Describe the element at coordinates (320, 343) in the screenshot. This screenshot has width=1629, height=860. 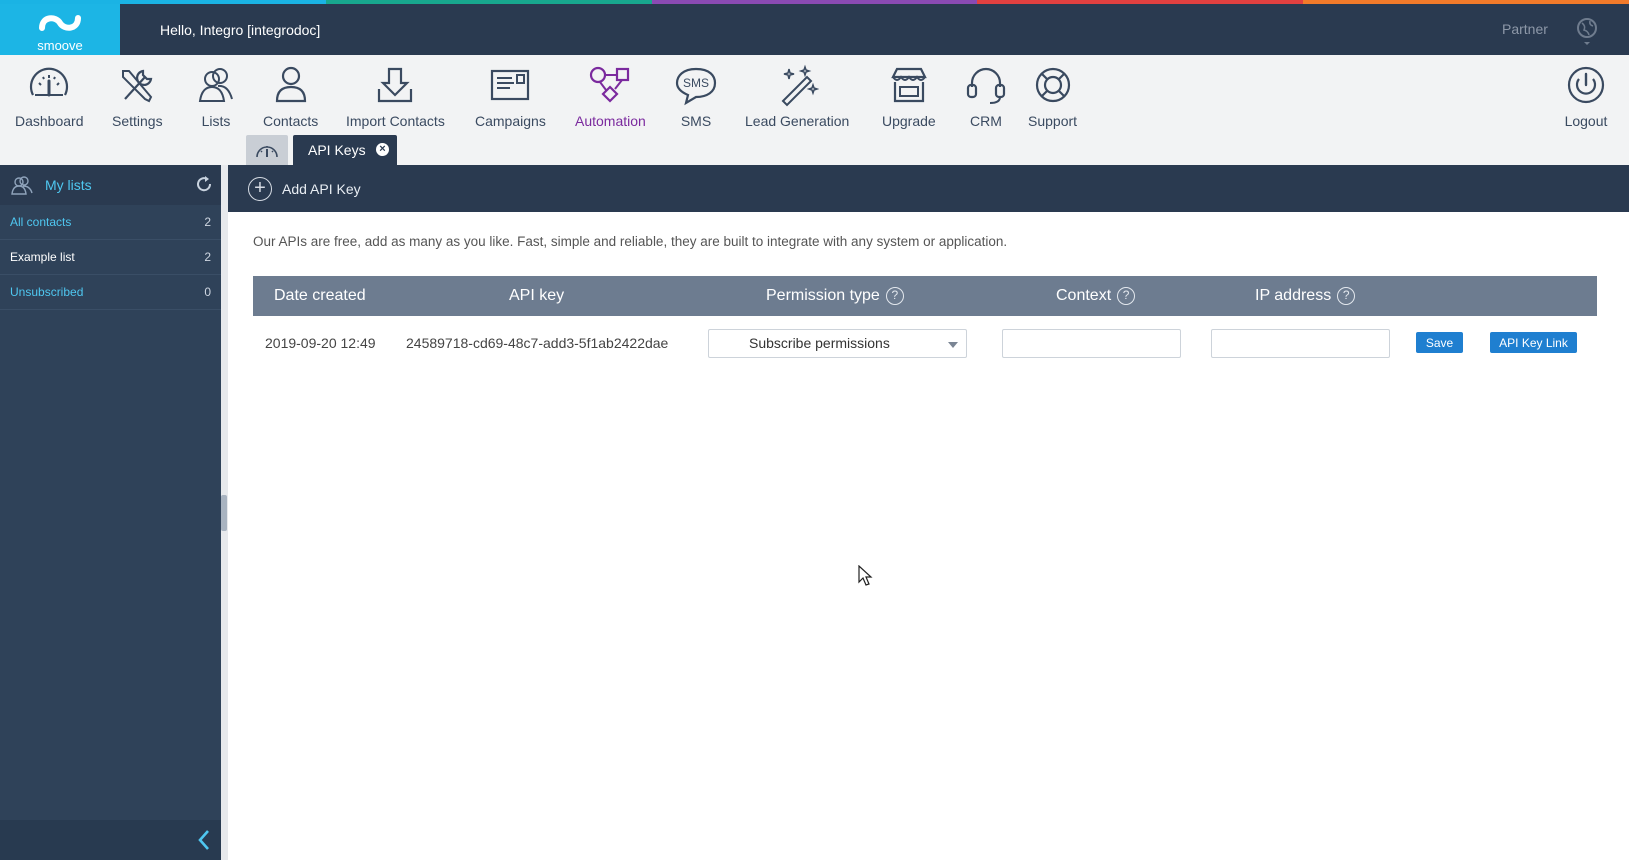
I see `date-created-cell: 2019-09-20 12:49` at that location.